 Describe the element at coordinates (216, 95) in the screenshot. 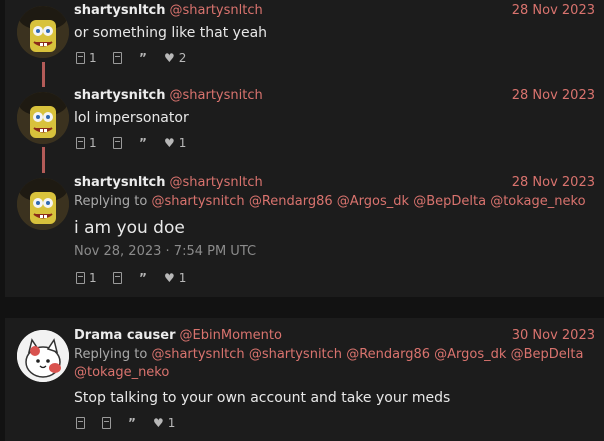

I see `username: @shartysnitch` at that location.